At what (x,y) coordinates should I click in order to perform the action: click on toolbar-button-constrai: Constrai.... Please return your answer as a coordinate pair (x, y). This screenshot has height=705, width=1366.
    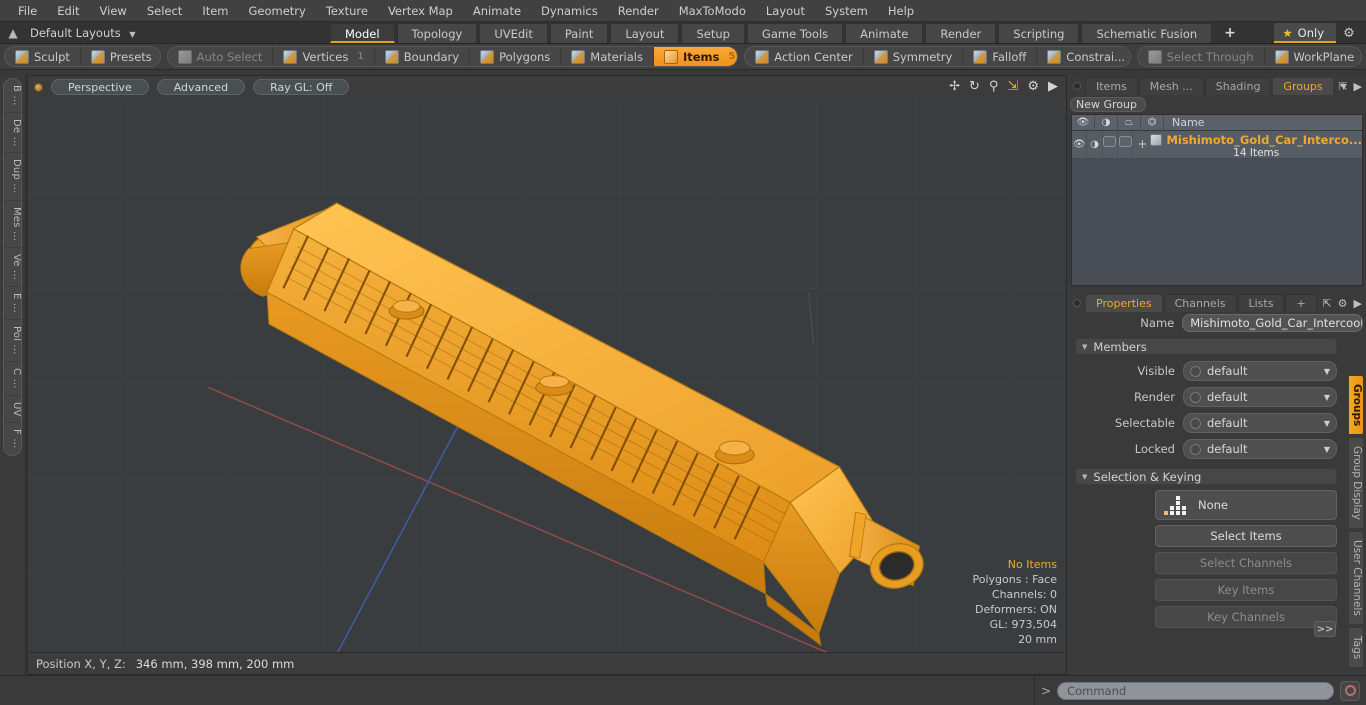
    Looking at the image, I should click on (1083, 56).